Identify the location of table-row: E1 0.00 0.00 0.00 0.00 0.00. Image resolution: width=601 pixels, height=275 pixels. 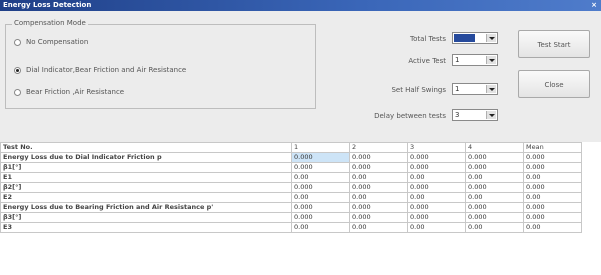
(291, 177).